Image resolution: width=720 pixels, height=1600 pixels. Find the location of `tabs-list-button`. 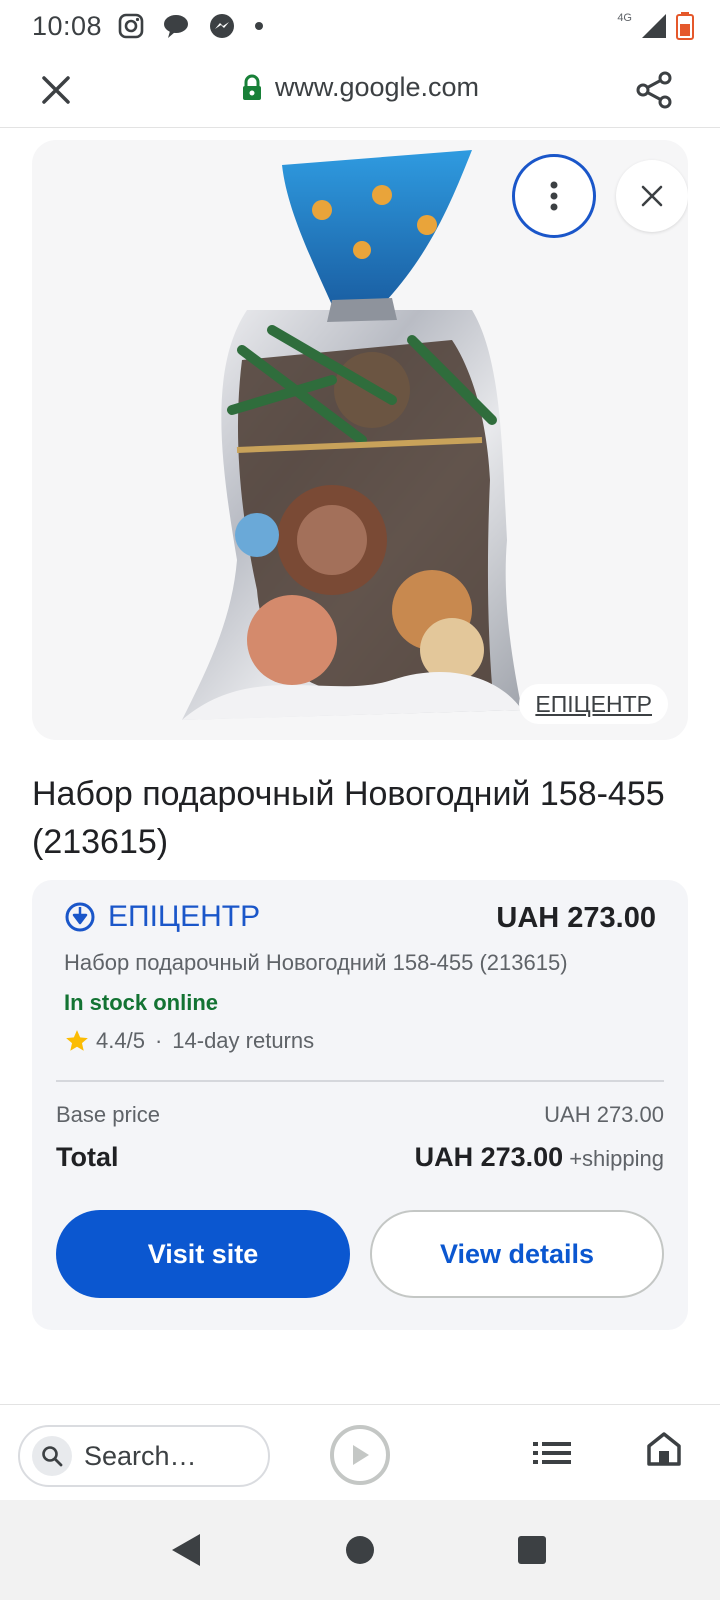

tabs-list-button is located at coordinates (552, 1453).